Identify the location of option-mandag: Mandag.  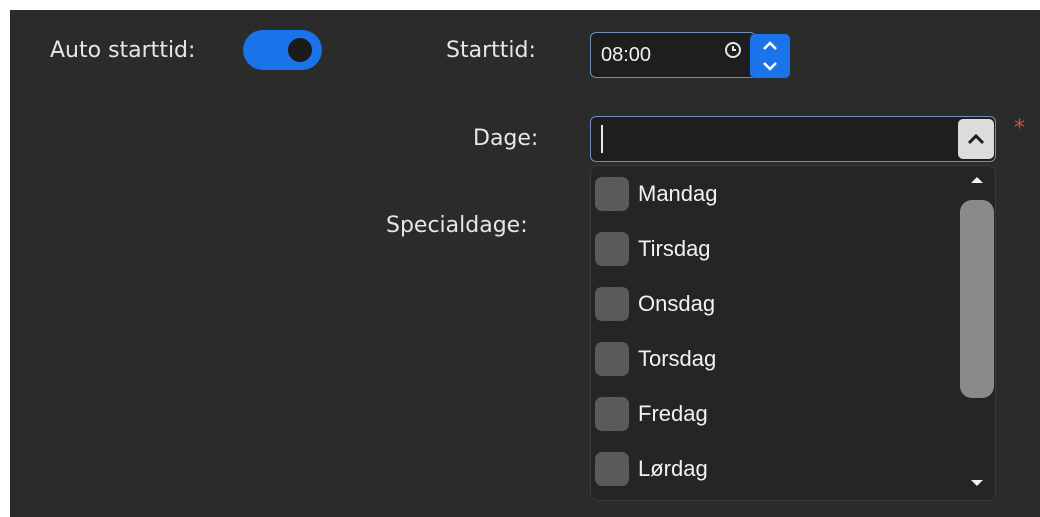
(775, 195).